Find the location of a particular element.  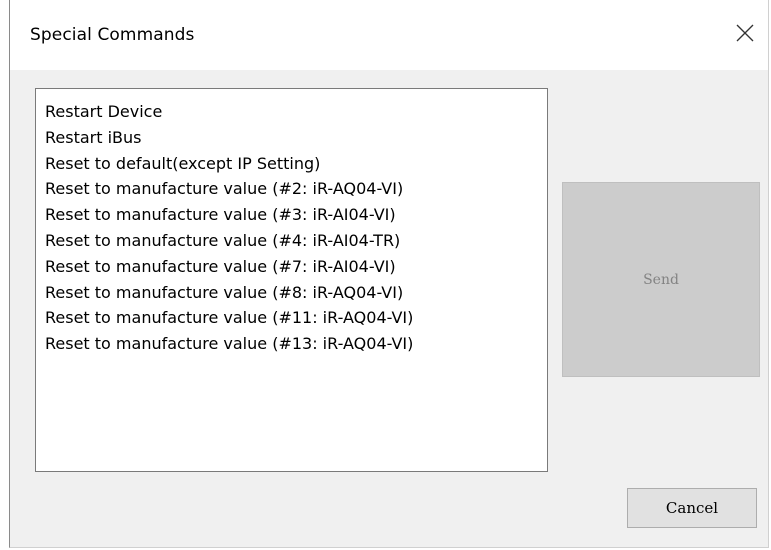

title-bar: Special Commands is located at coordinates (389, 35).